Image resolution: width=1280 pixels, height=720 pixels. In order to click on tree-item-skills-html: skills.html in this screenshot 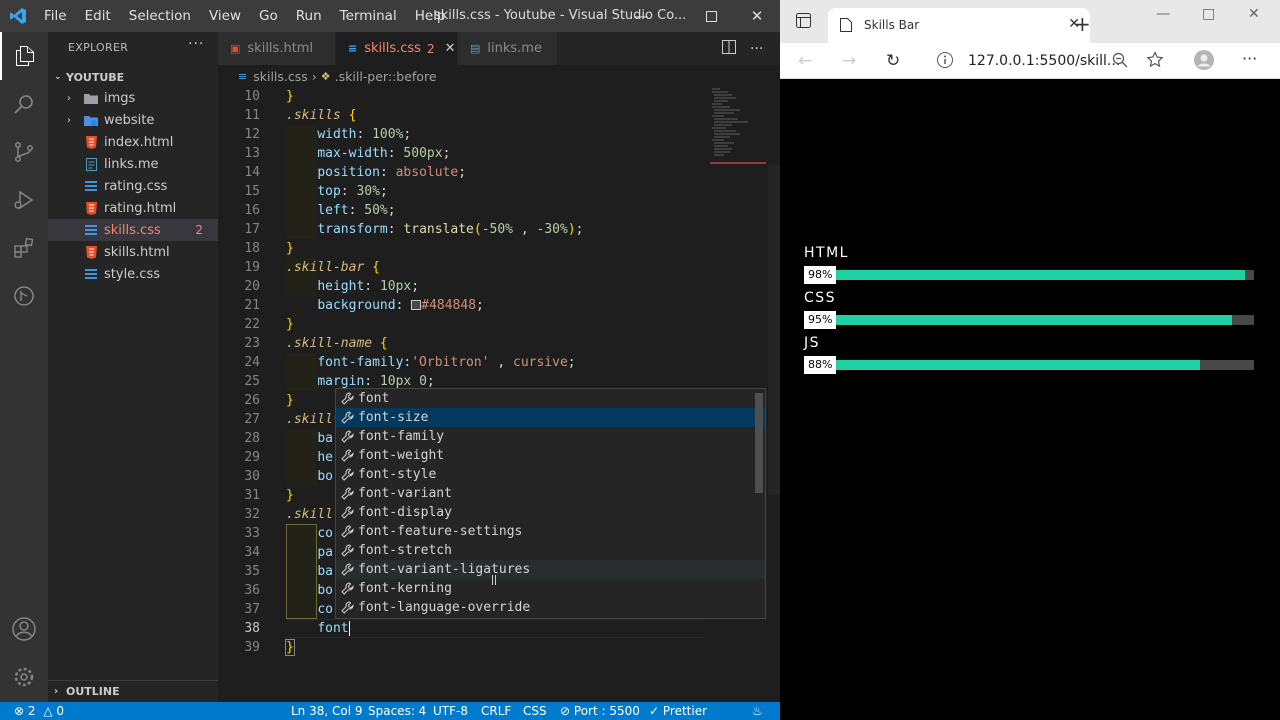, I will do `click(133, 252)`.